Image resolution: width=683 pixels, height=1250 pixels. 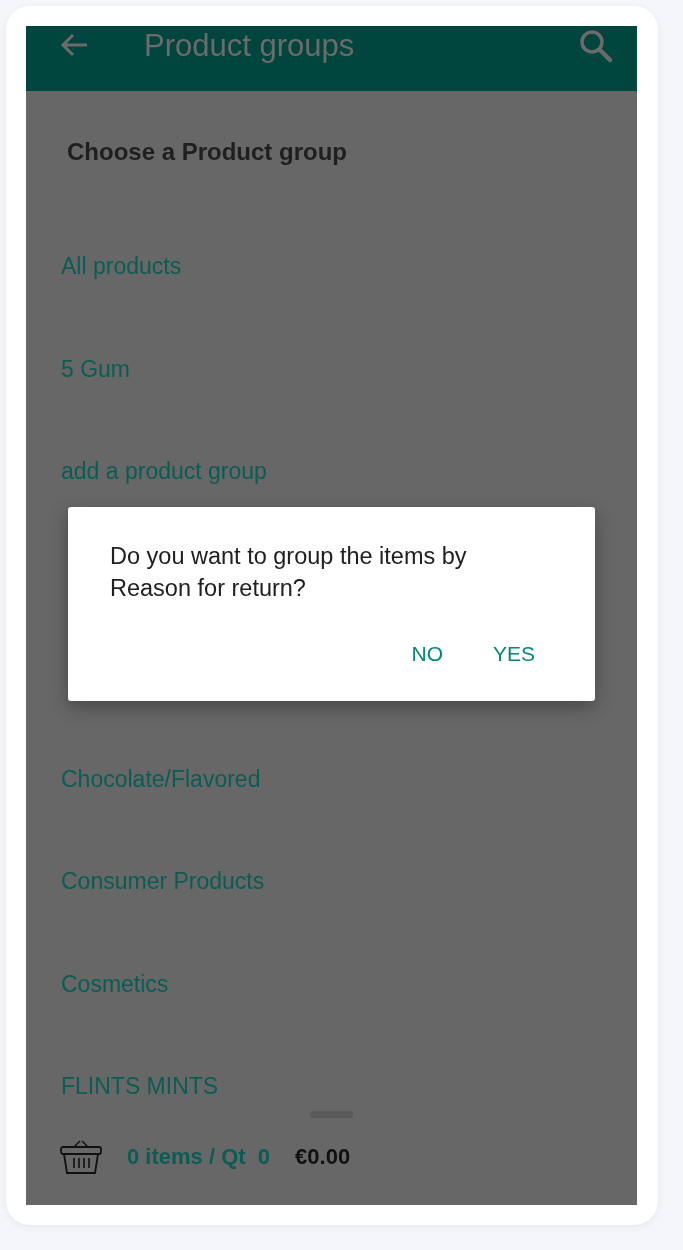 What do you see at coordinates (140, 1086) in the screenshot?
I see `product-group-item: FLINTS MINTS` at bounding box center [140, 1086].